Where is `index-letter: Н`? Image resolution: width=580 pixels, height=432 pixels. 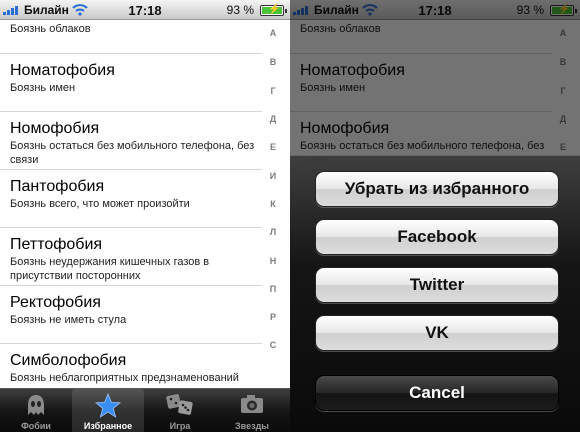 index-letter: Н is located at coordinates (273, 261).